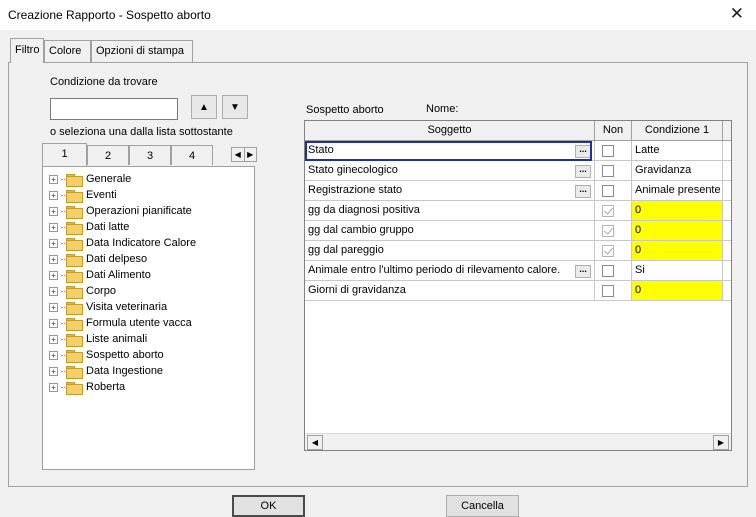 The height and width of the screenshot is (517, 756). I want to click on subject-cell: Giorni di gravidanza, so click(450, 290).